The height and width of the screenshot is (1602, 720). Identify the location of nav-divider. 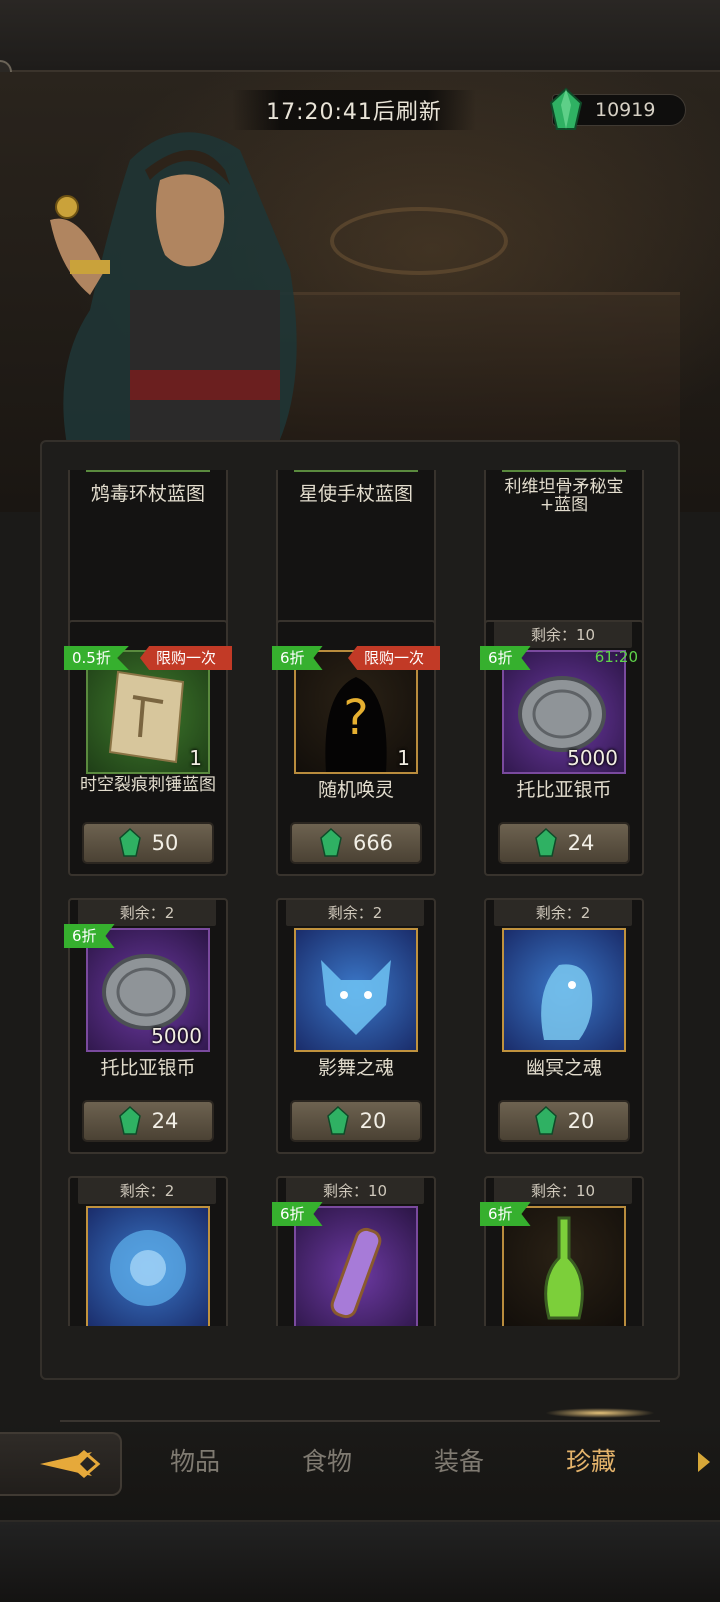
(360, 1421).